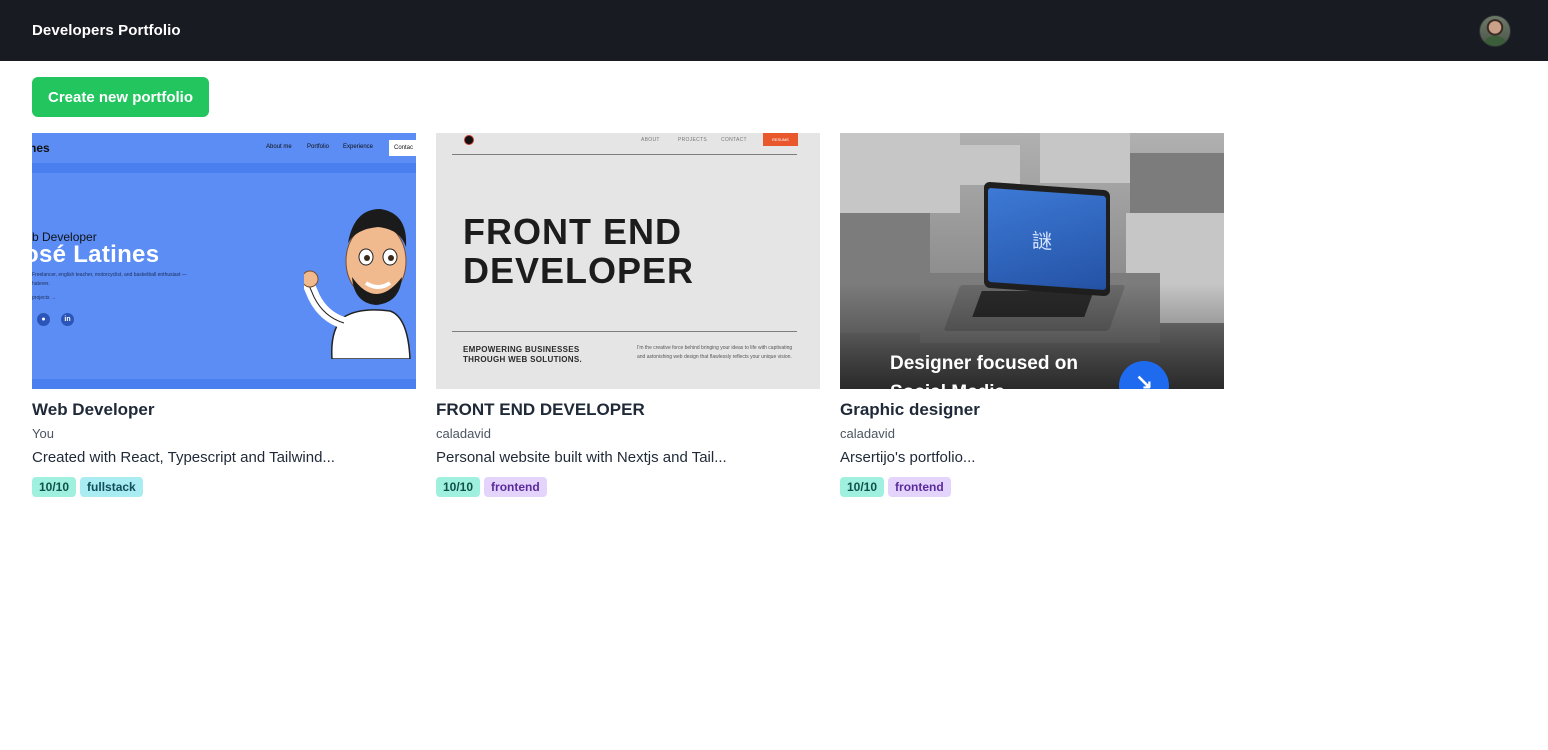 The image size is (1548, 750). What do you see at coordinates (279, 147) in the screenshot?
I see `preview-menu-item: About me` at bounding box center [279, 147].